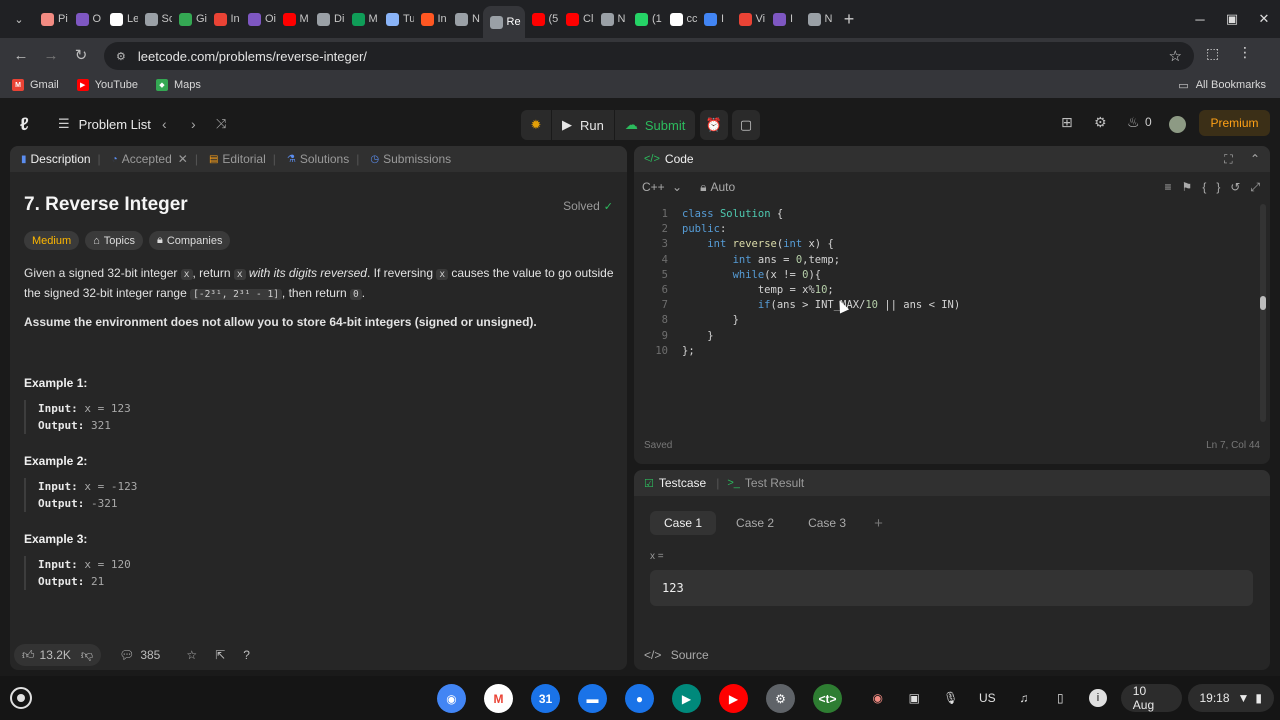  What do you see at coordinates (1255, 159) in the screenshot?
I see `collapse-chevron-icon: ⌃` at bounding box center [1255, 159].